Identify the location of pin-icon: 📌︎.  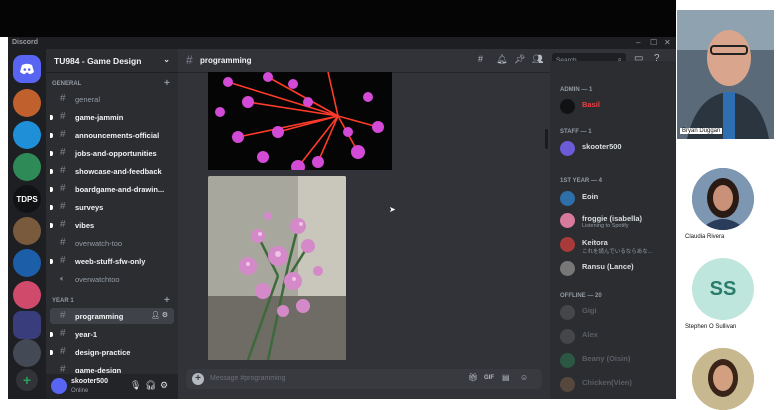
(519, 59).